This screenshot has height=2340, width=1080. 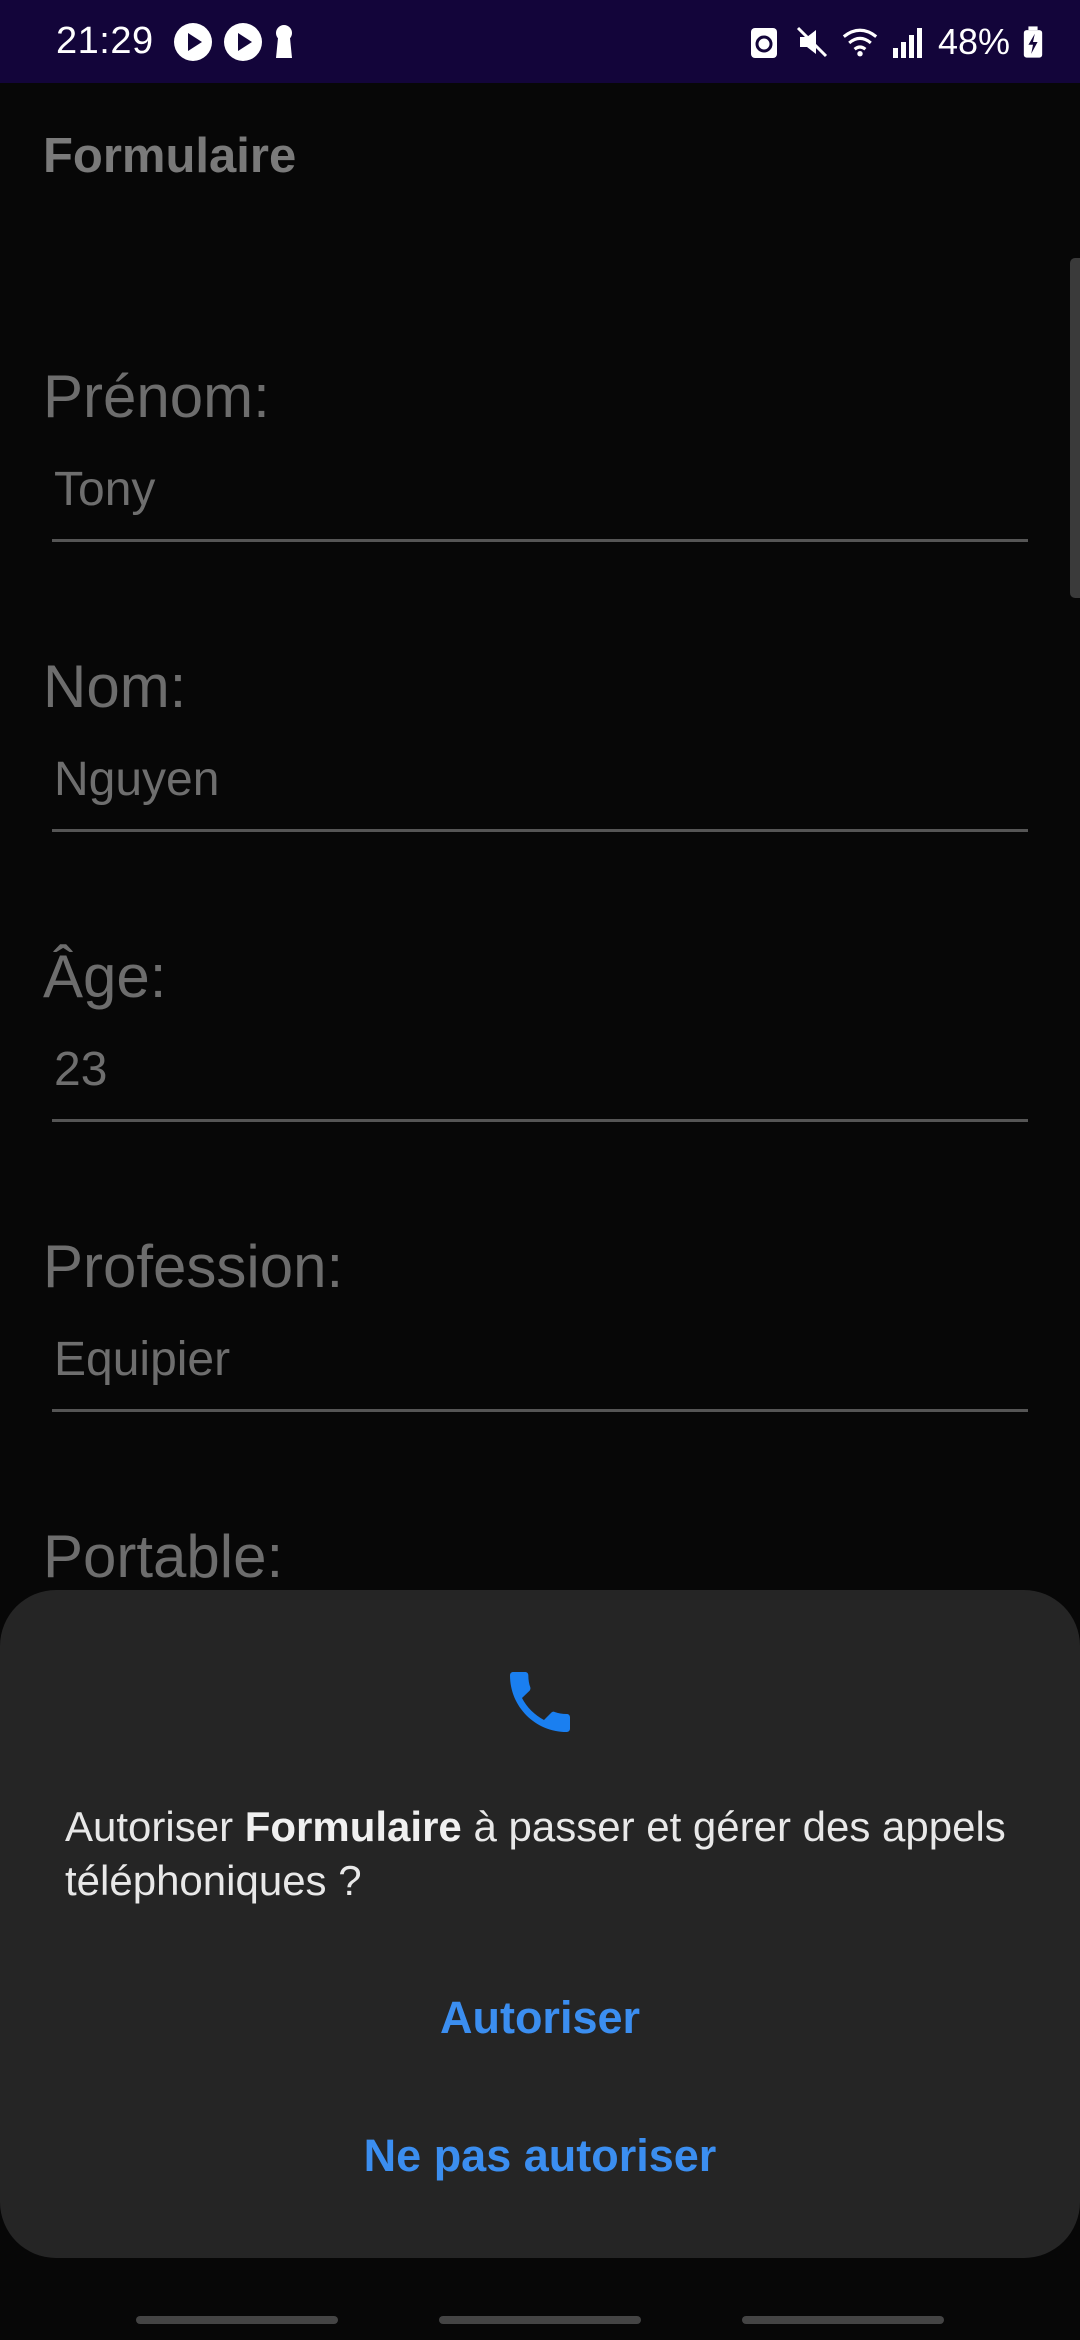 What do you see at coordinates (155, 1826) in the screenshot?
I see `prompt-prefix: Autoriser` at bounding box center [155, 1826].